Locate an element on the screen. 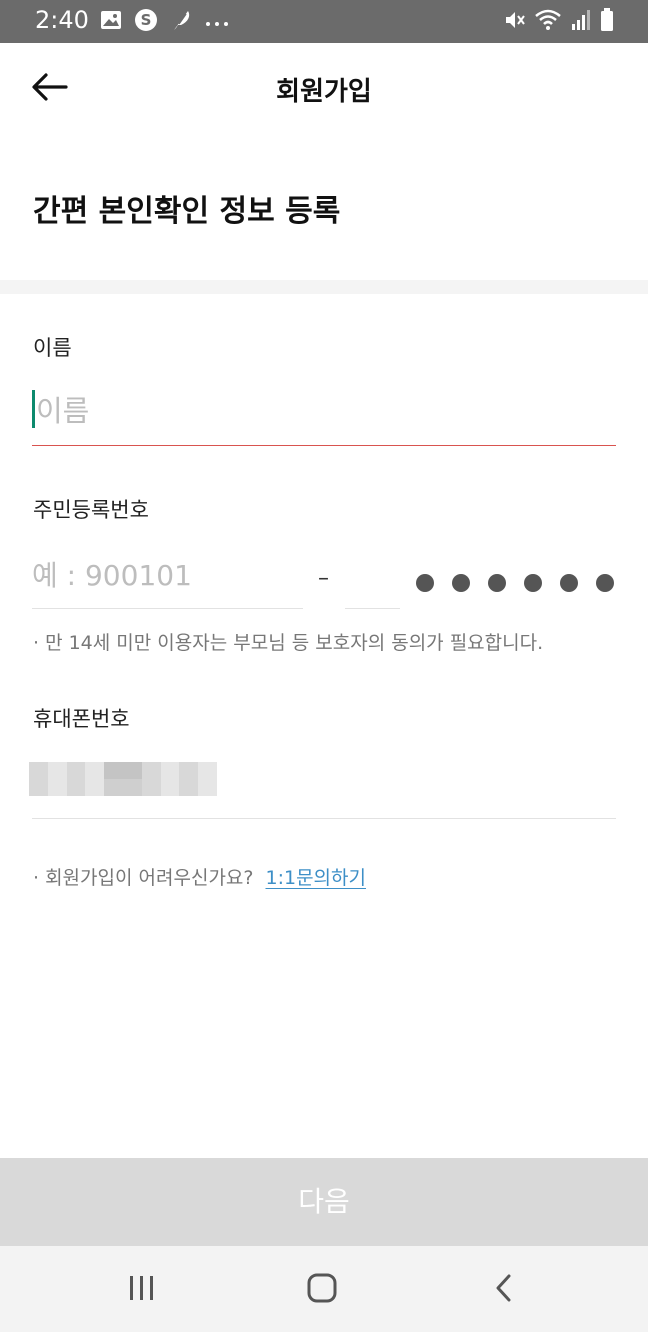 This screenshot has height=1332, width=648. phone-label: 휴대폰번호 is located at coordinates (81, 719).